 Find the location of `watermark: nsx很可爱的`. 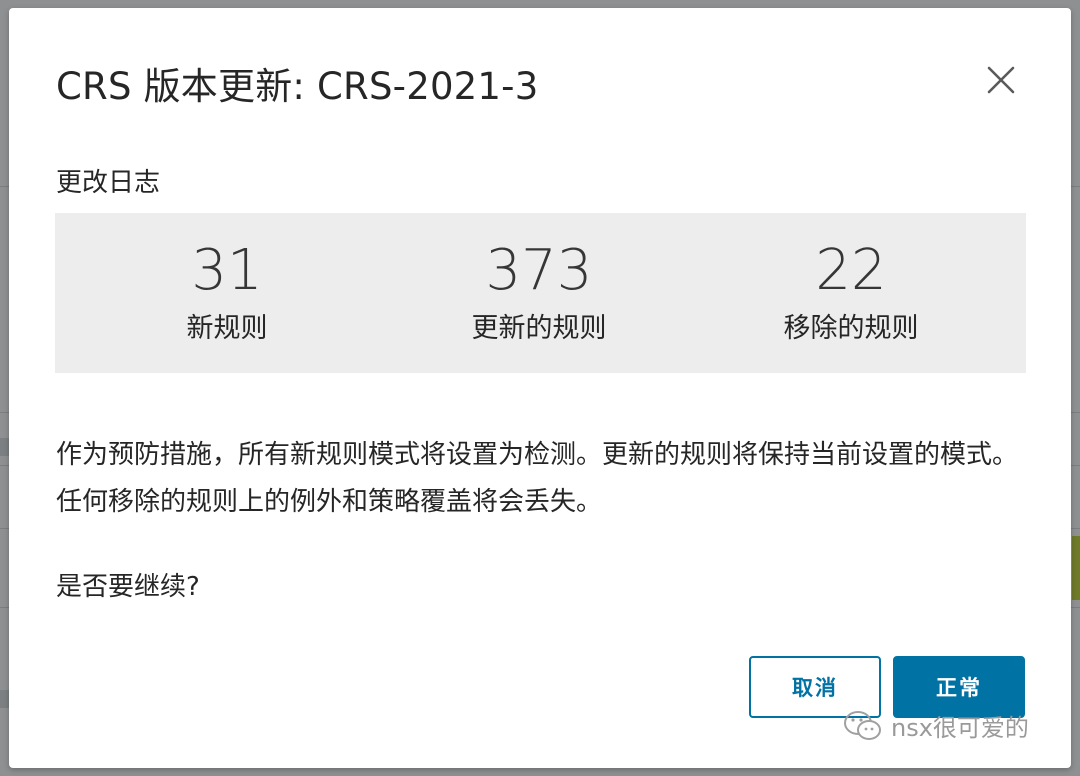

watermark: nsx很可爱的 is located at coordinates (936, 725).